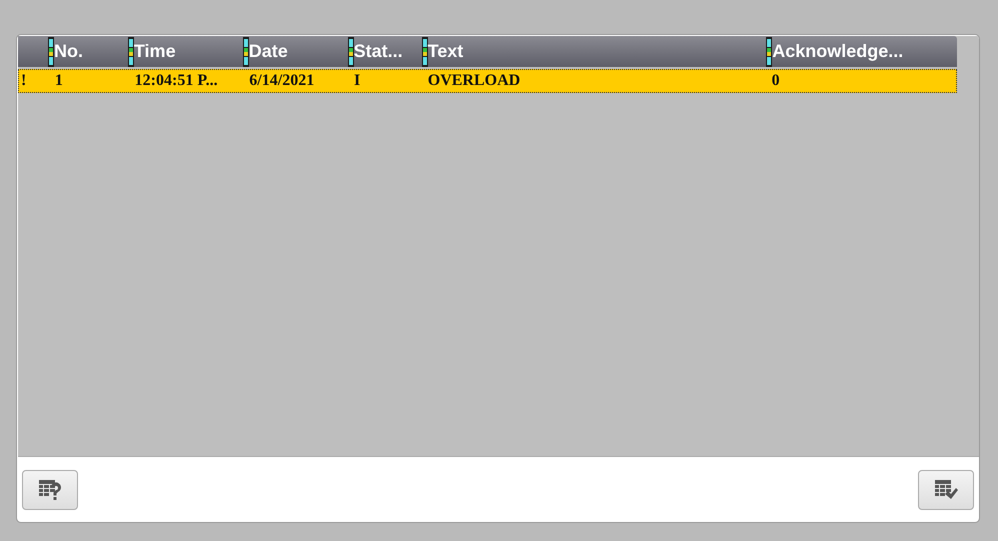 Image resolution: width=998 pixels, height=541 pixels. I want to click on acknowledge-button, so click(946, 490).